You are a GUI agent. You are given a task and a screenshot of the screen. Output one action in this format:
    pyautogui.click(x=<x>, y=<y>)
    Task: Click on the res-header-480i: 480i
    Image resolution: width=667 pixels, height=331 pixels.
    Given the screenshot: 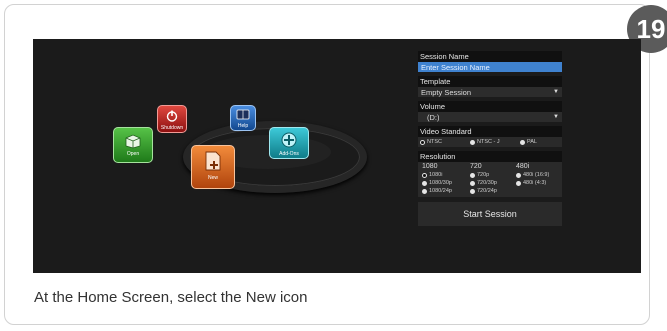 What is the action you would take?
    pyautogui.click(x=523, y=166)
    